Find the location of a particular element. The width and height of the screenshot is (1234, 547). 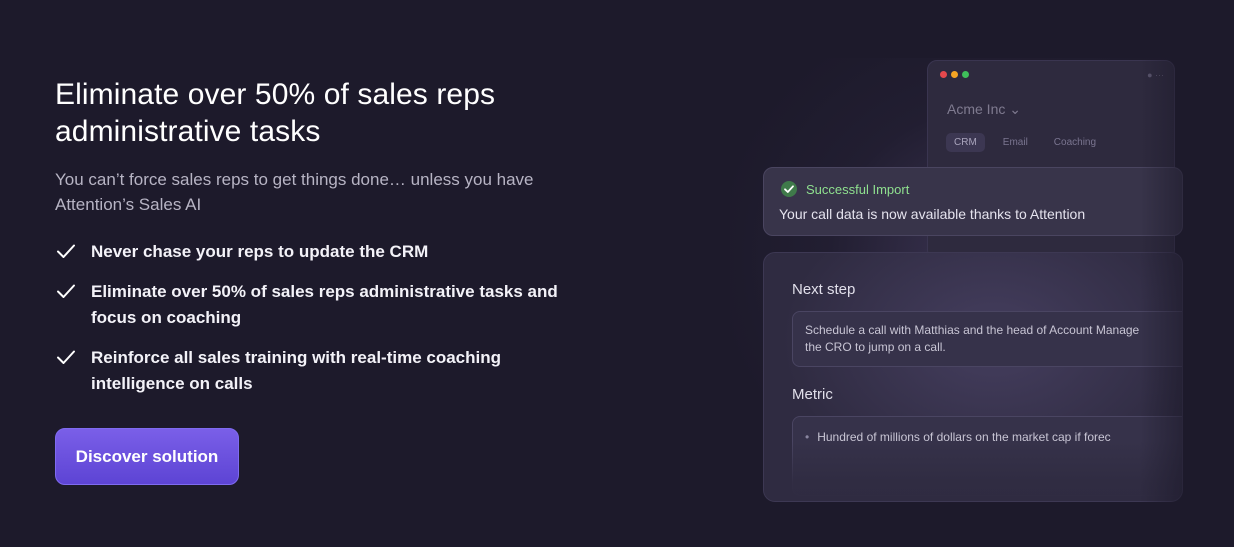

company-name: Acme Inc is located at coordinates (976, 109).